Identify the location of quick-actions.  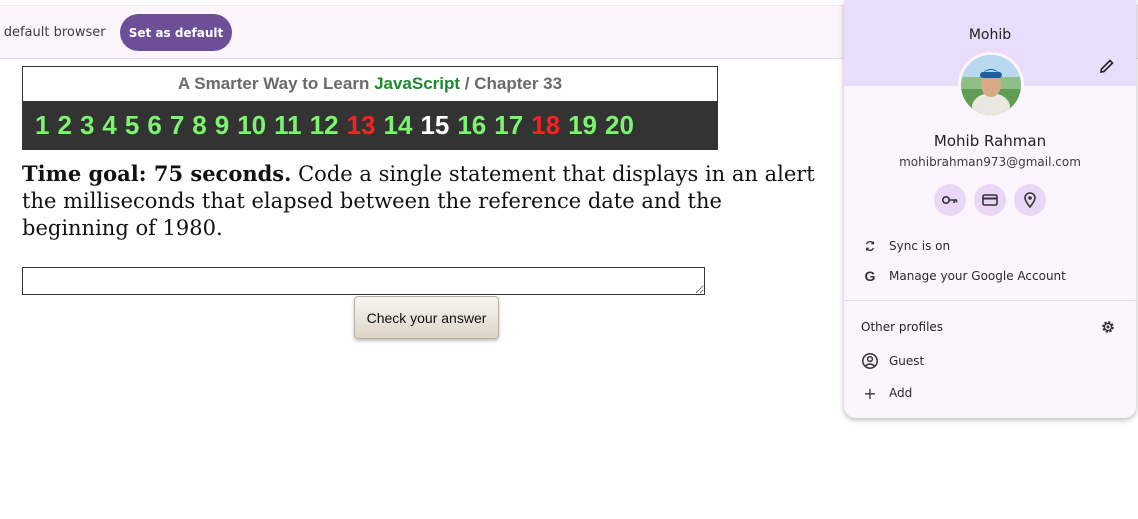
(990, 200).